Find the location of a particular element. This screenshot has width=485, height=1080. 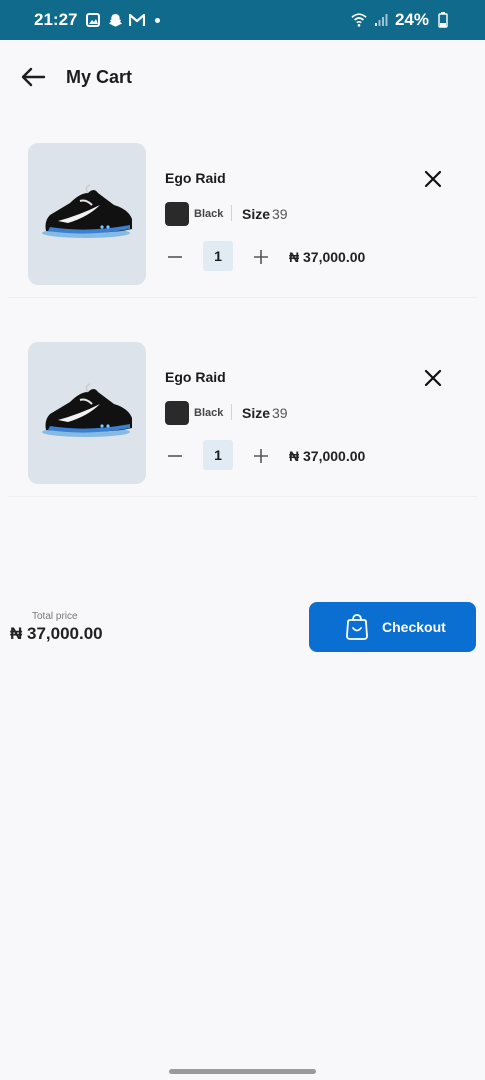

total-price-label: Total price is located at coordinates (55, 616).